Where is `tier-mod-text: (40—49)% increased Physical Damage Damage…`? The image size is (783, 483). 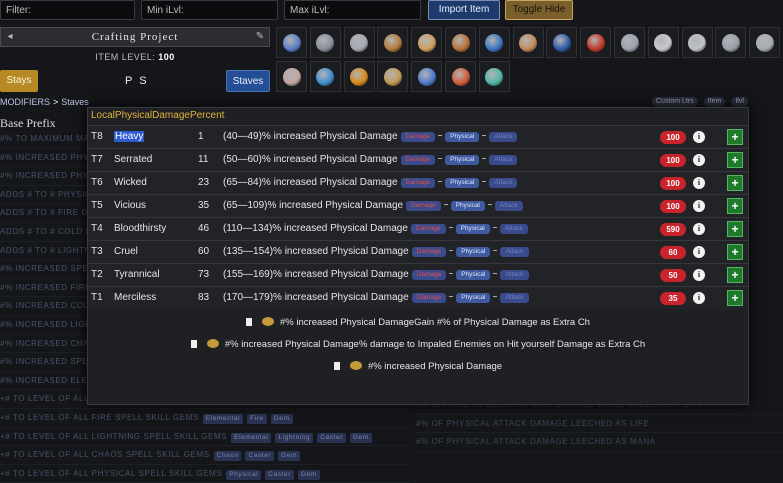
tier-mod-text: (40—49)% increased Physical Damage Damage… is located at coordinates (370, 136).